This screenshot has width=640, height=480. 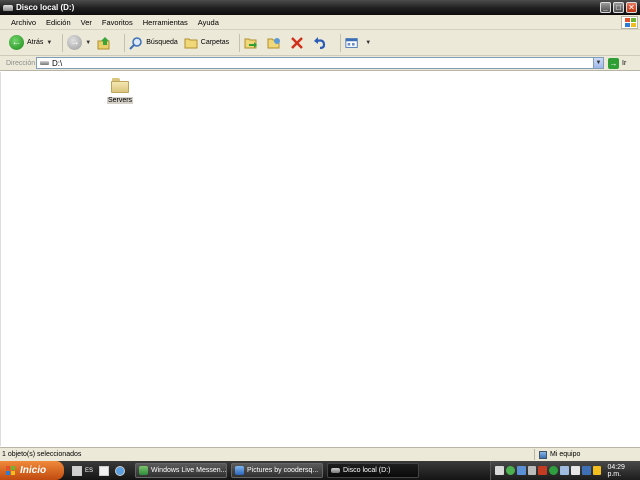 I want to click on mail-icon, so click(x=575, y=470).